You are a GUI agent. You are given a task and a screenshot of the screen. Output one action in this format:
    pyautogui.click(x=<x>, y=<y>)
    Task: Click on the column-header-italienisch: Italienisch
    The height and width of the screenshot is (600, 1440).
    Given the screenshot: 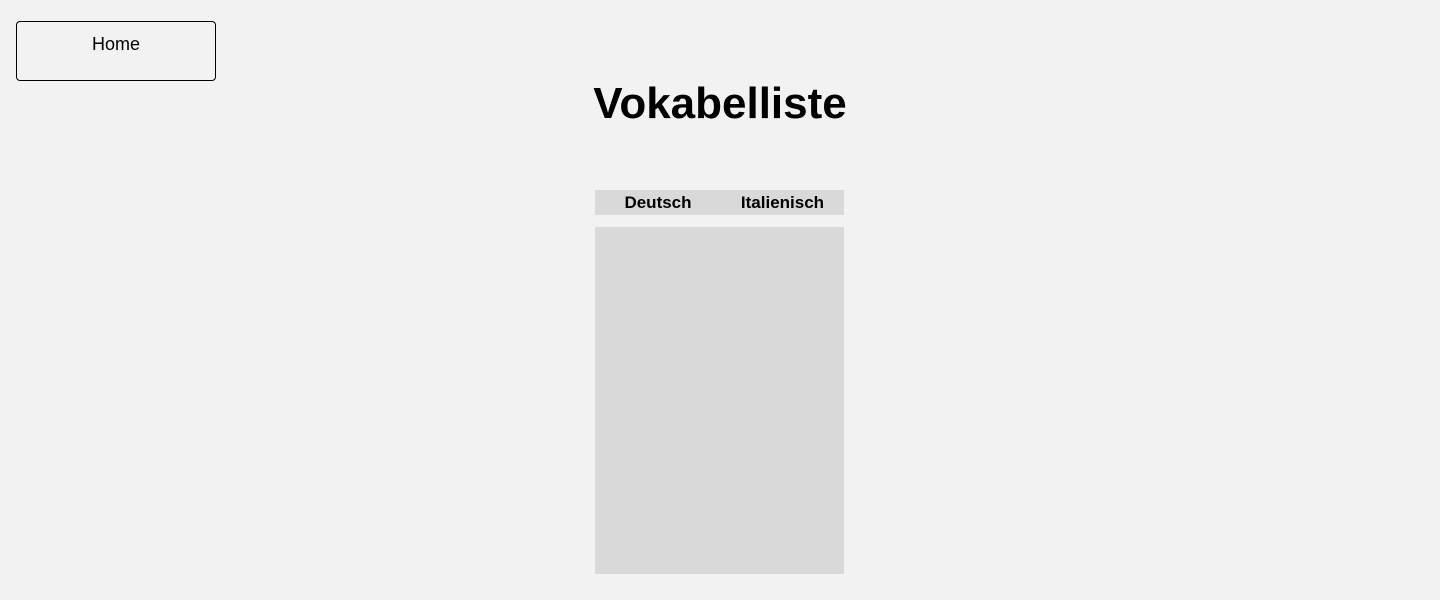 What is the action you would take?
    pyautogui.click(x=782, y=202)
    